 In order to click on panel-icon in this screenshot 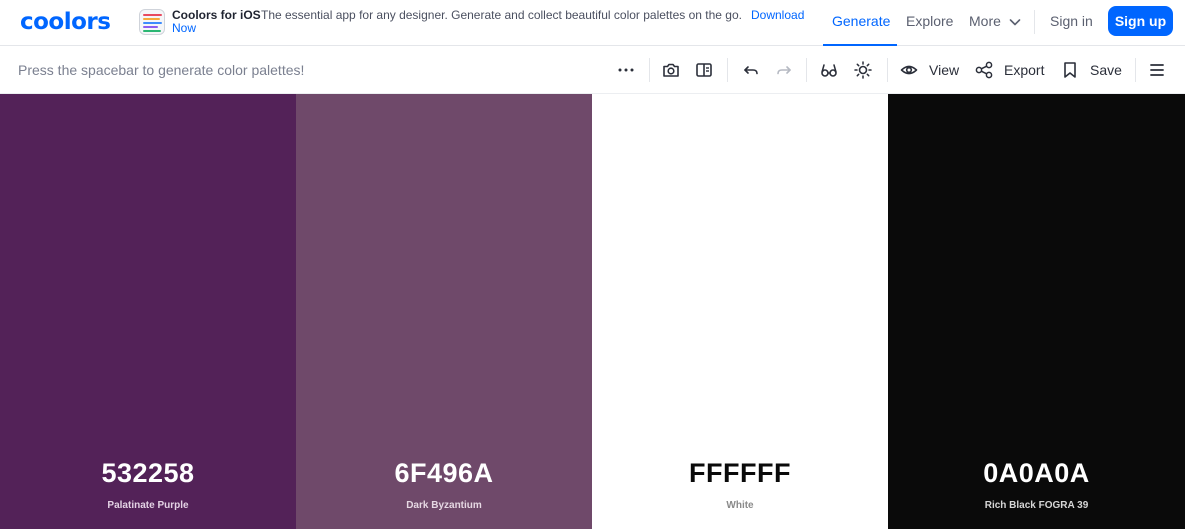, I will do `click(704, 70)`.